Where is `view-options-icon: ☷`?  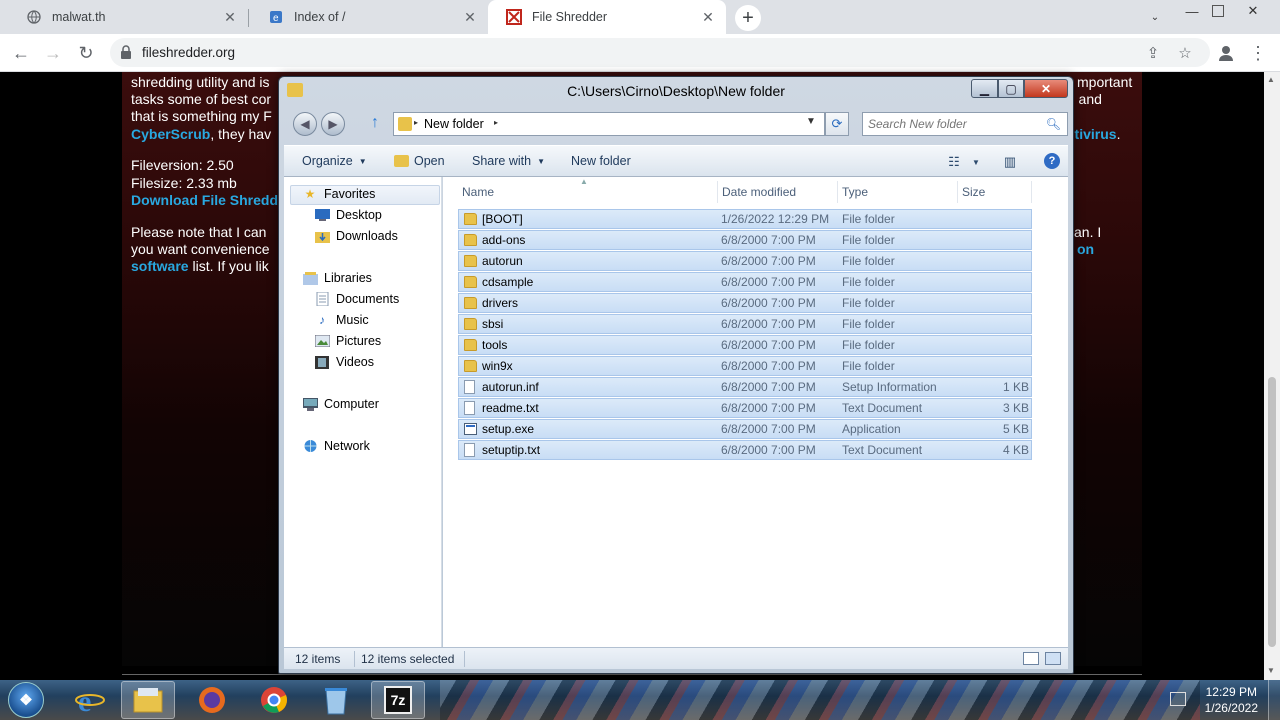
view-options-icon: ☷ is located at coordinates (954, 162).